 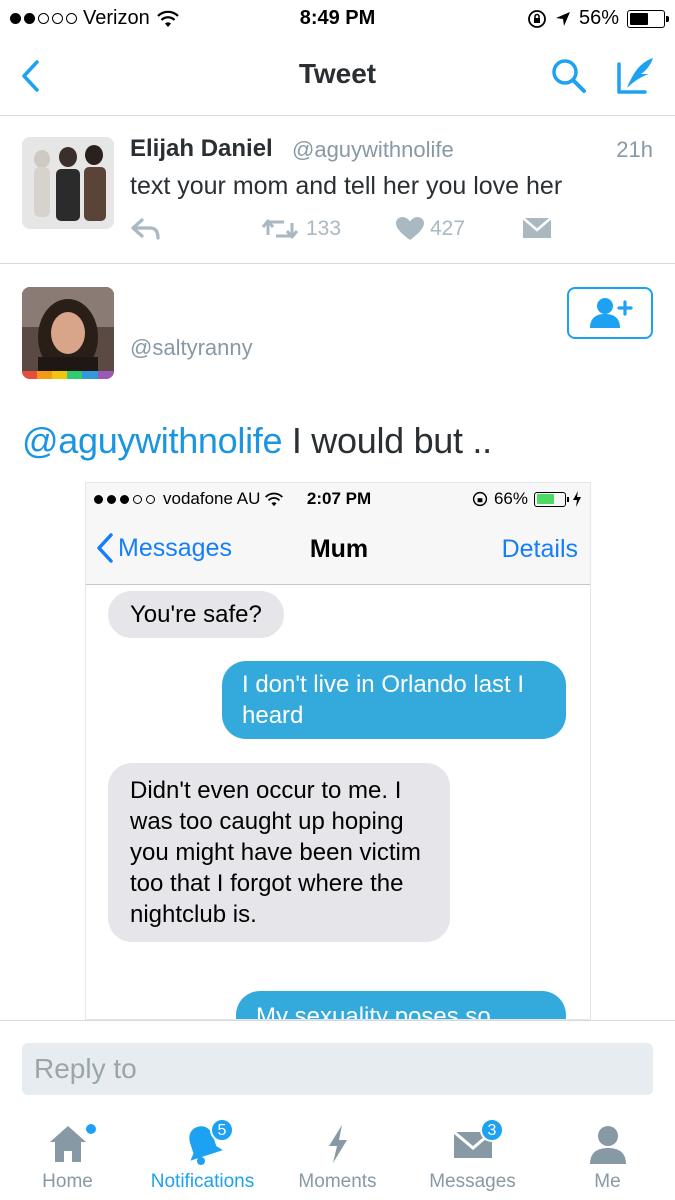 I want to click on photo-status-right: 66%, so click(x=527, y=499).